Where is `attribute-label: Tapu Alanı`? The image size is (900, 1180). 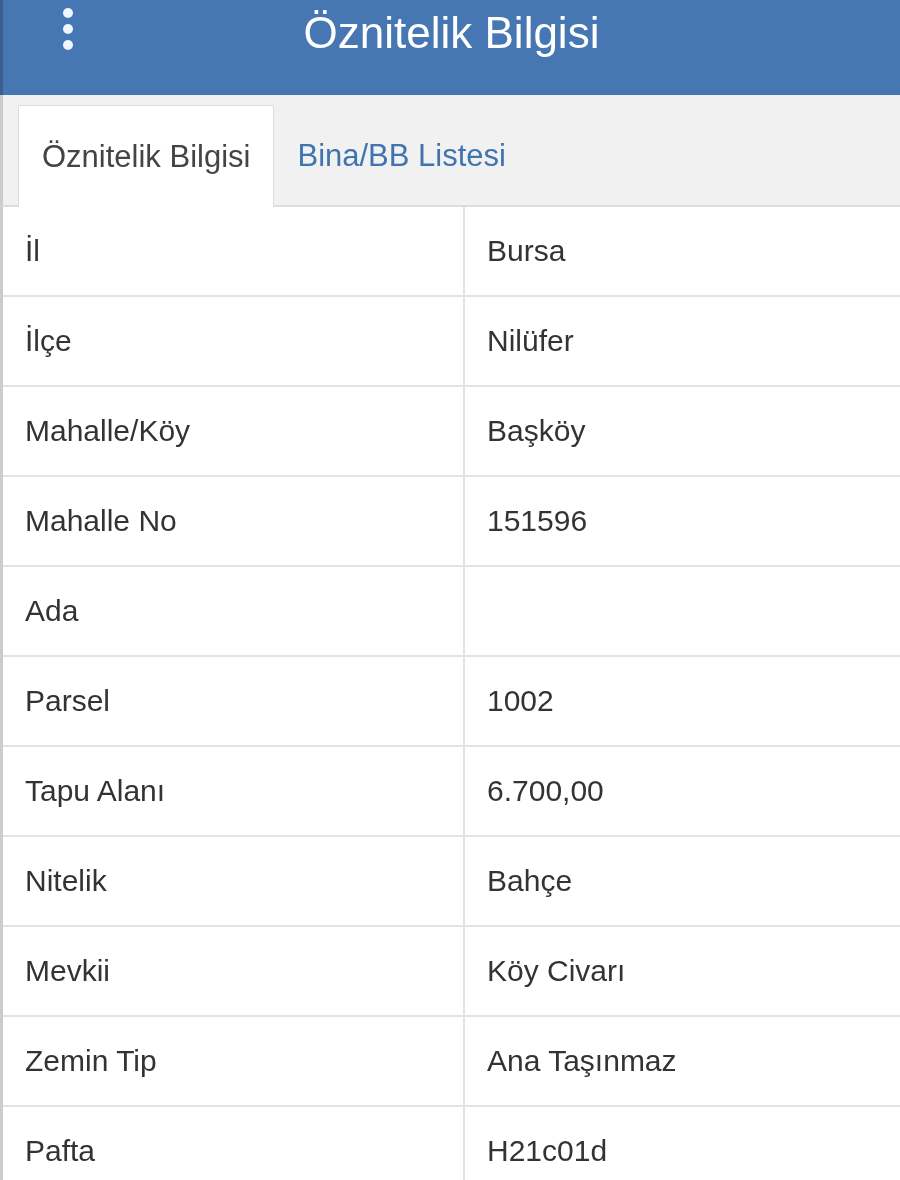 attribute-label: Tapu Alanı is located at coordinates (95, 791).